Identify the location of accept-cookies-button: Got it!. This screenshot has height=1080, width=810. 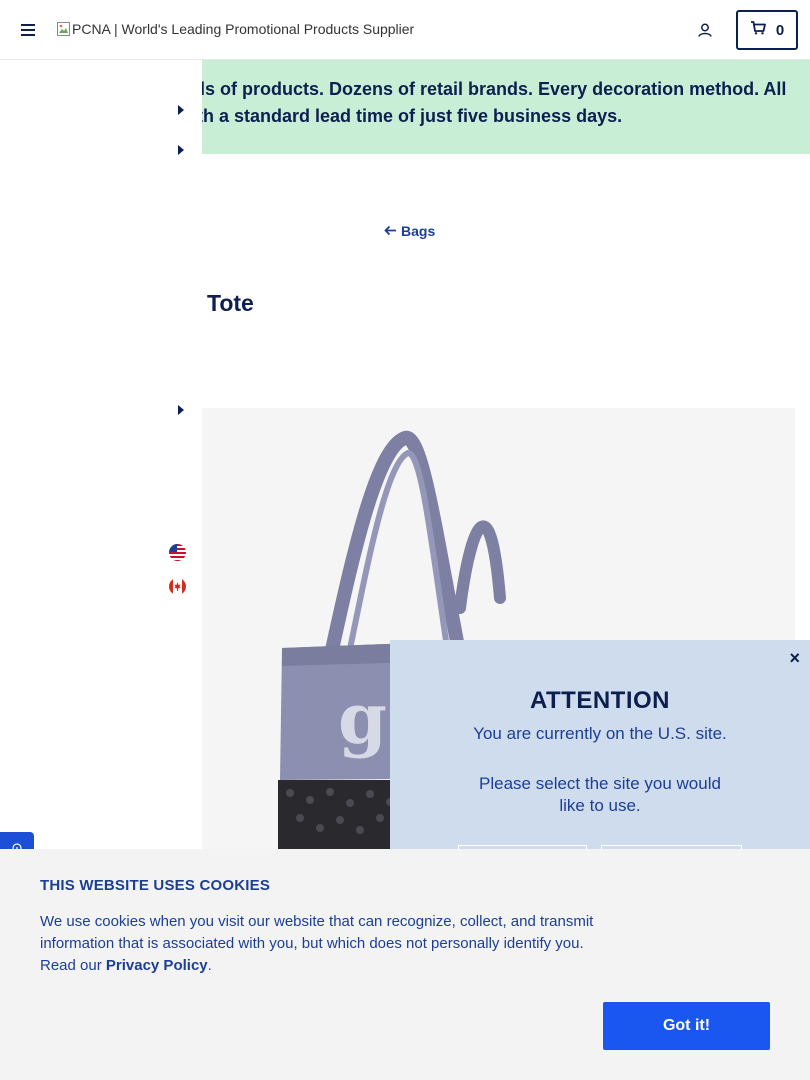
(686, 1026).